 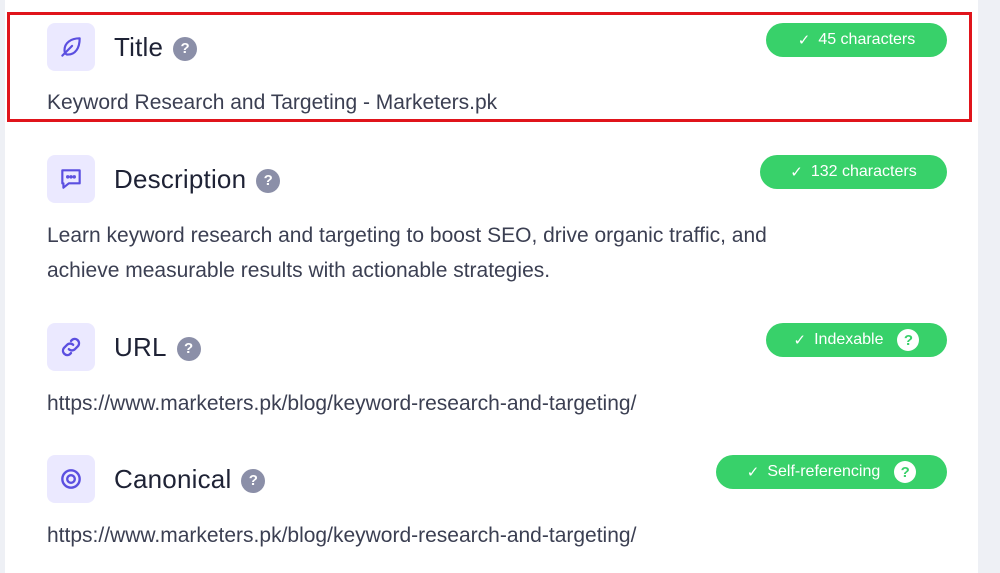 What do you see at coordinates (71, 479) in the screenshot?
I see `target-icon` at bounding box center [71, 479].